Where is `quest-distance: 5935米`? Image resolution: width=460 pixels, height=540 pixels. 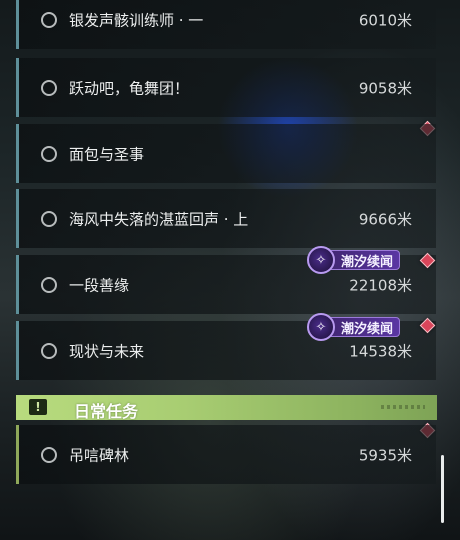
quest-distance: 5935米 is located at coordinates (385, 455).